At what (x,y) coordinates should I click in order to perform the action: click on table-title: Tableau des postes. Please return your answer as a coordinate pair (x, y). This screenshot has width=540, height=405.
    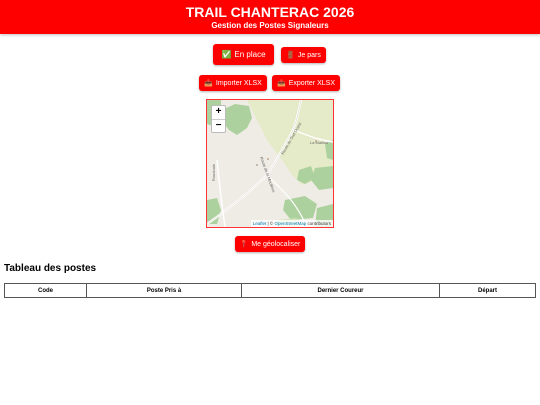
    Looking at the image, I should click on (50, 268).